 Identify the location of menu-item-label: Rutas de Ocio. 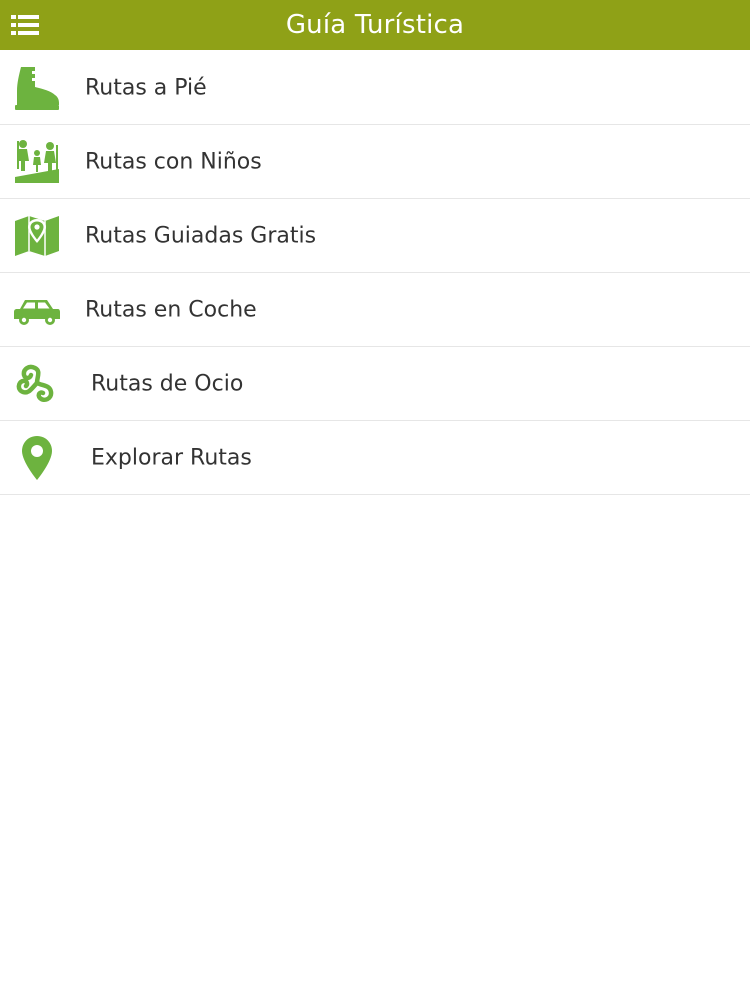
(167, 383).